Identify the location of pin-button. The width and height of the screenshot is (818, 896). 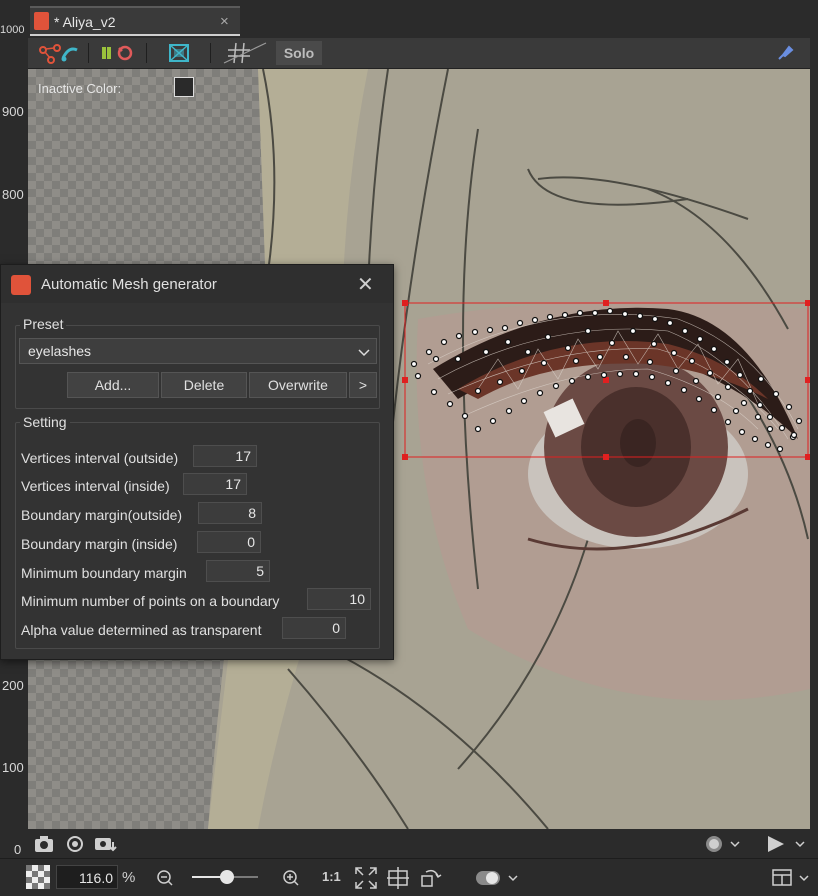
(785, 53).